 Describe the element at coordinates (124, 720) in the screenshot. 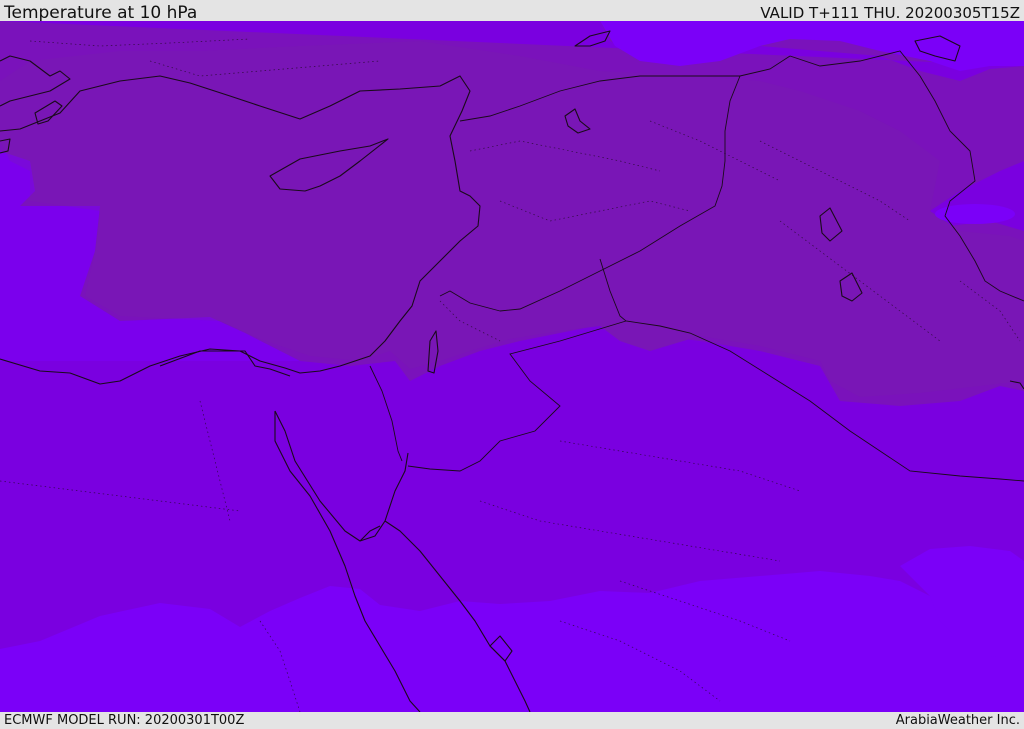

I see `model-run: ECMWF MODEL RUN: 20200301T00Z` at that location.